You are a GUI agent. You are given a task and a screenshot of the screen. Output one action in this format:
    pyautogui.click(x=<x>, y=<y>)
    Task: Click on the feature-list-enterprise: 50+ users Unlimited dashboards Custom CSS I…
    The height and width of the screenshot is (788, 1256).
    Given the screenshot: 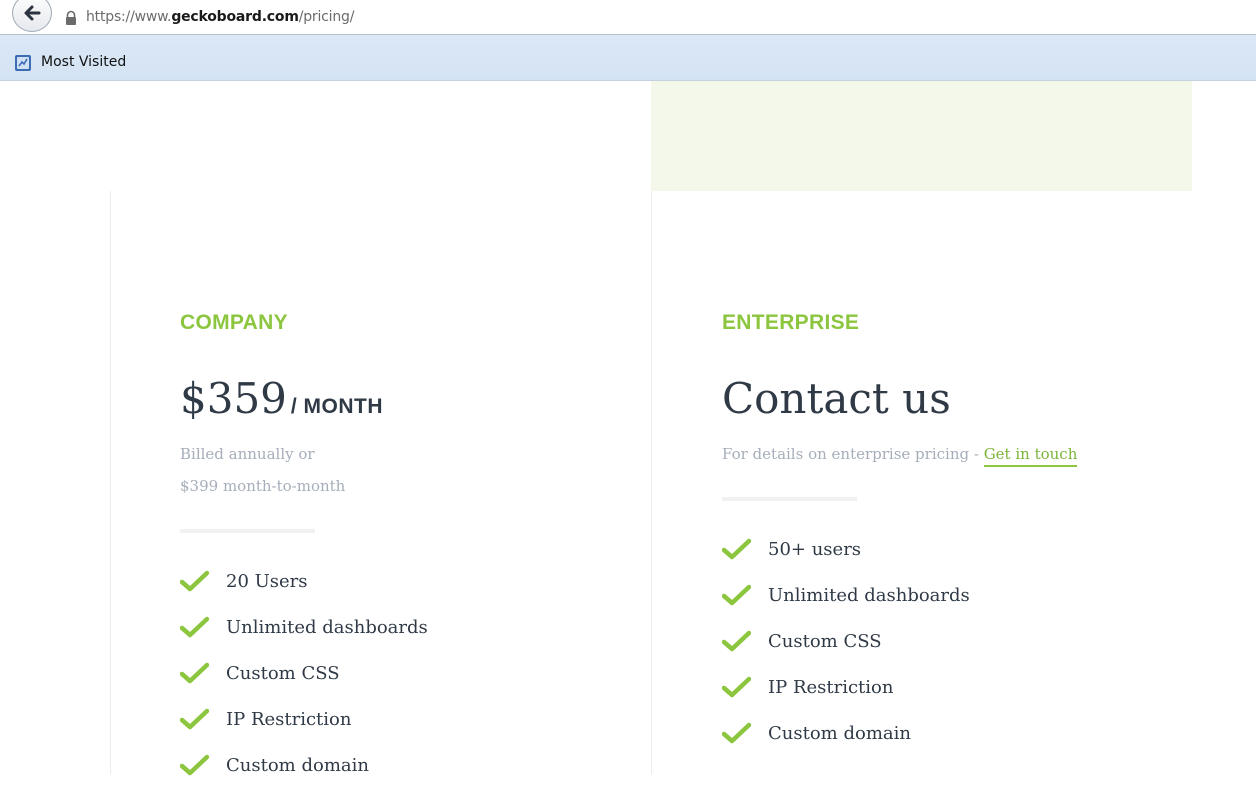 What is the action you would take?
    pyautogui.click(x=846, y=641)
    